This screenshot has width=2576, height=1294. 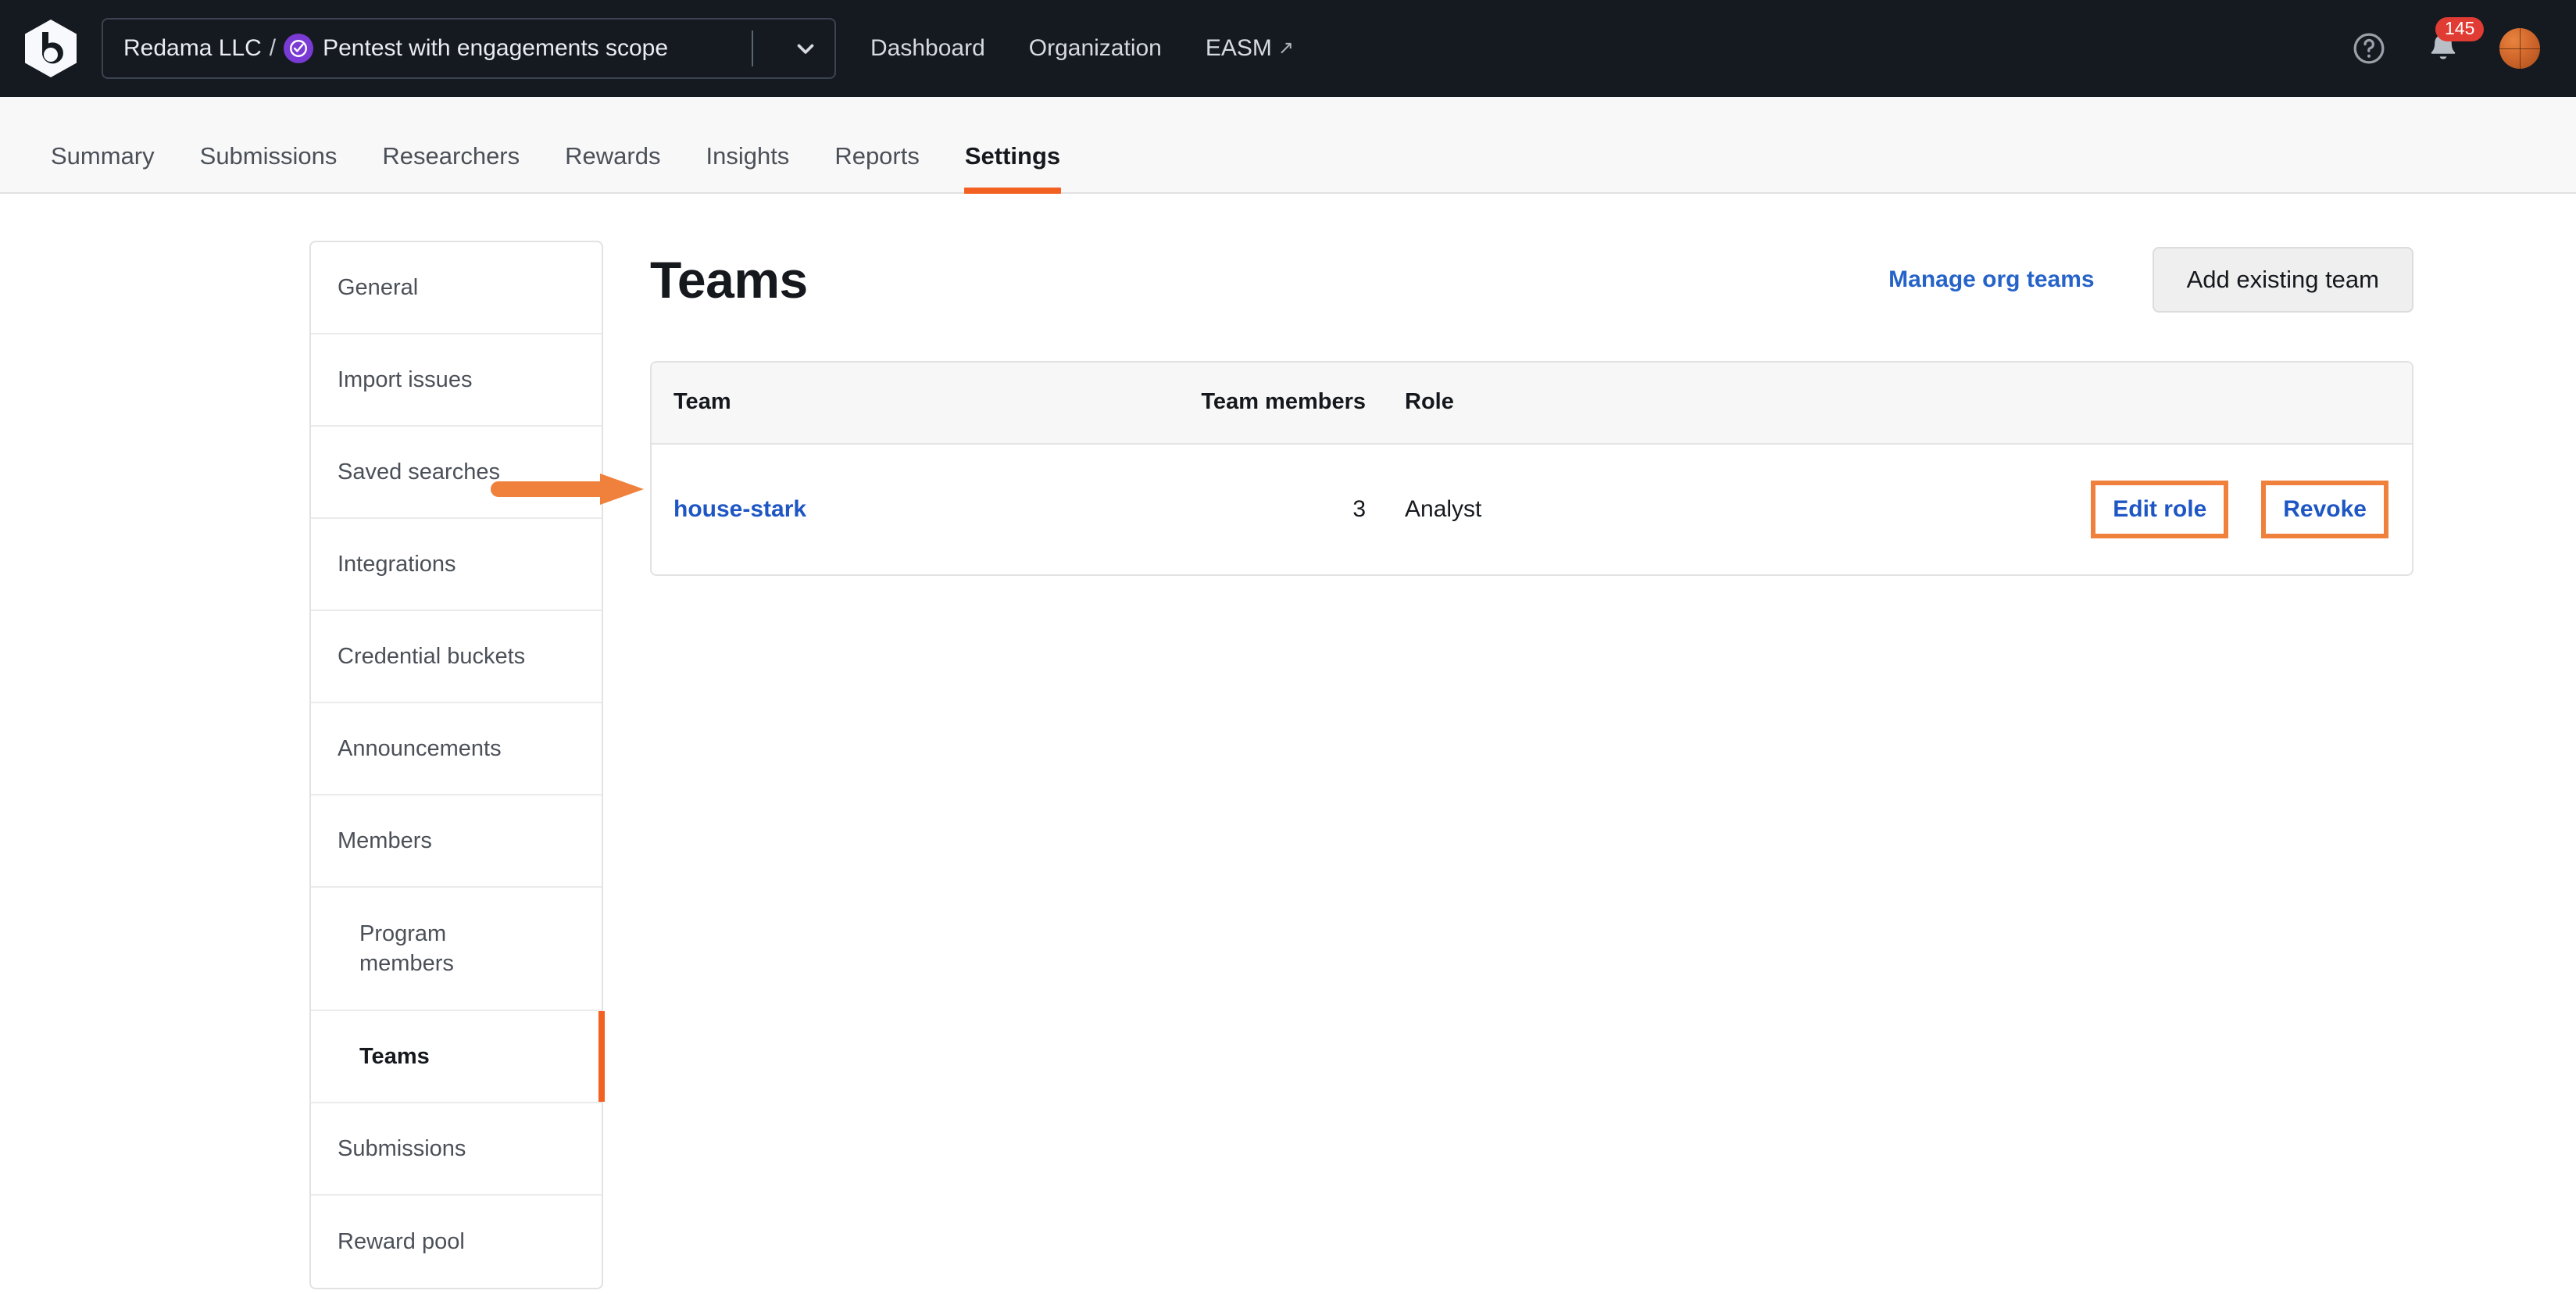 I want to click on notification-count-badge: 145, so click(x=2460, y=29).